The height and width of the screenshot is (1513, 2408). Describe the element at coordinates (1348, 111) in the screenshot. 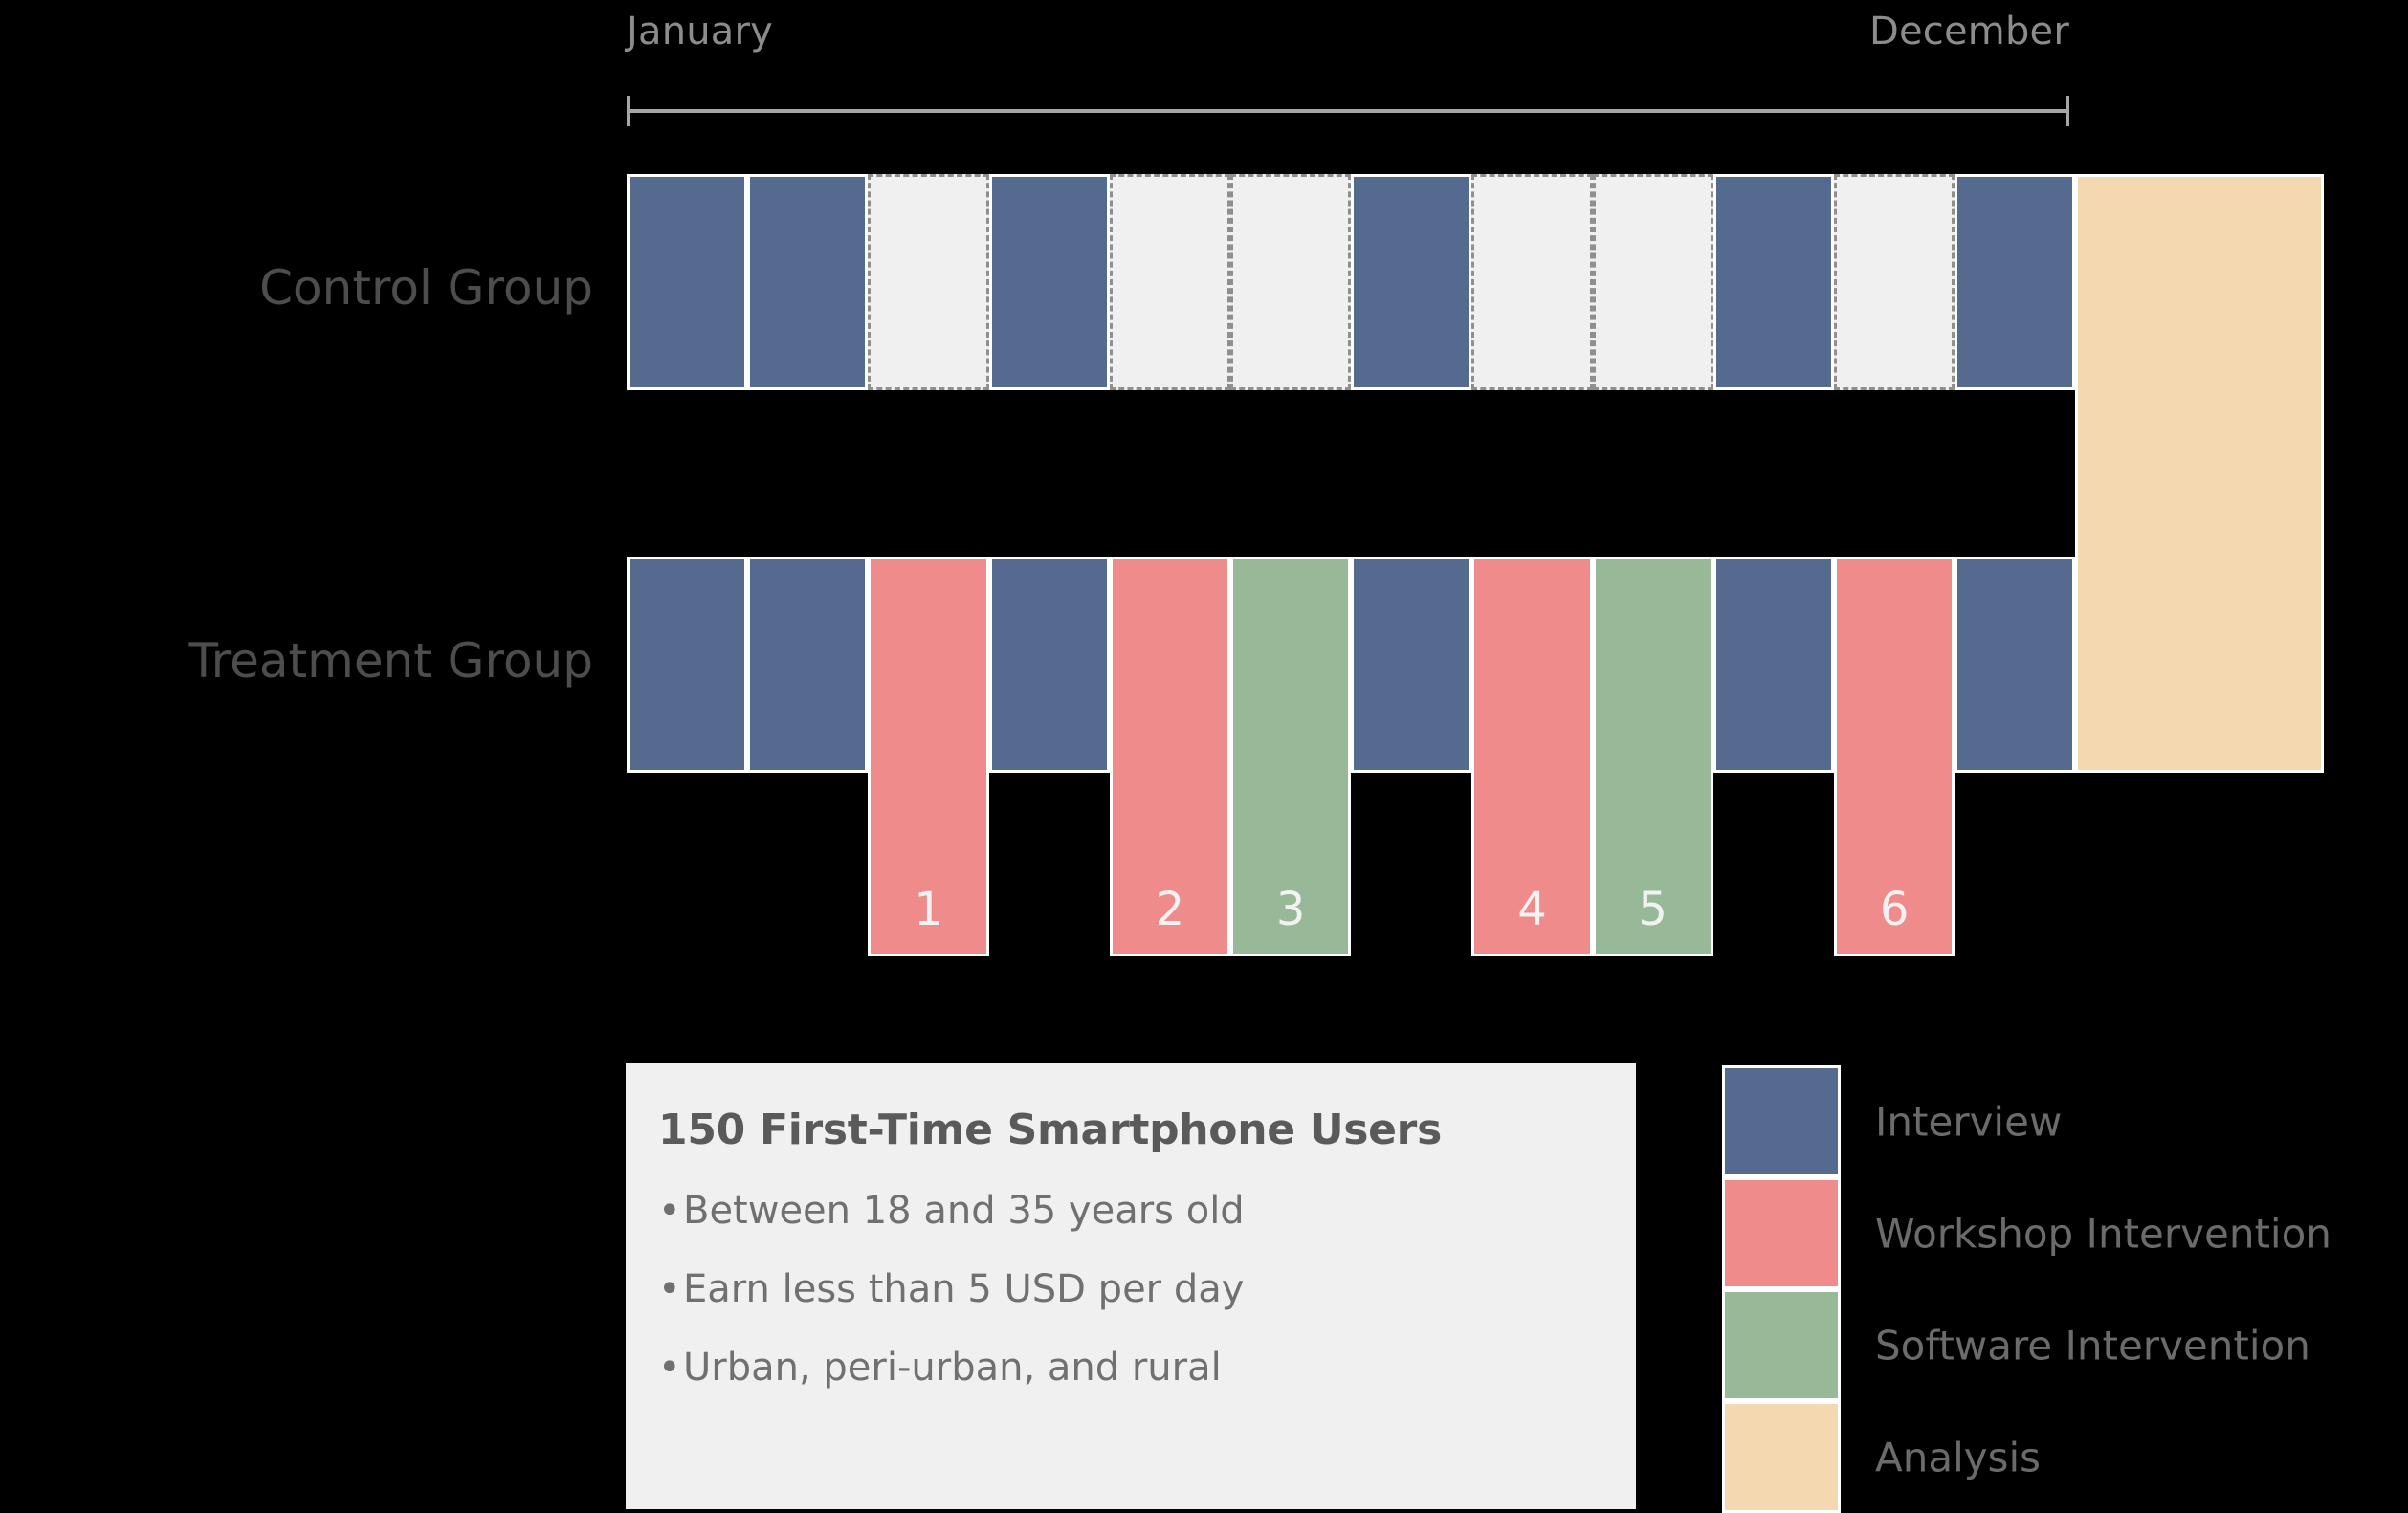

I see `timeline-axis-line` at that location.